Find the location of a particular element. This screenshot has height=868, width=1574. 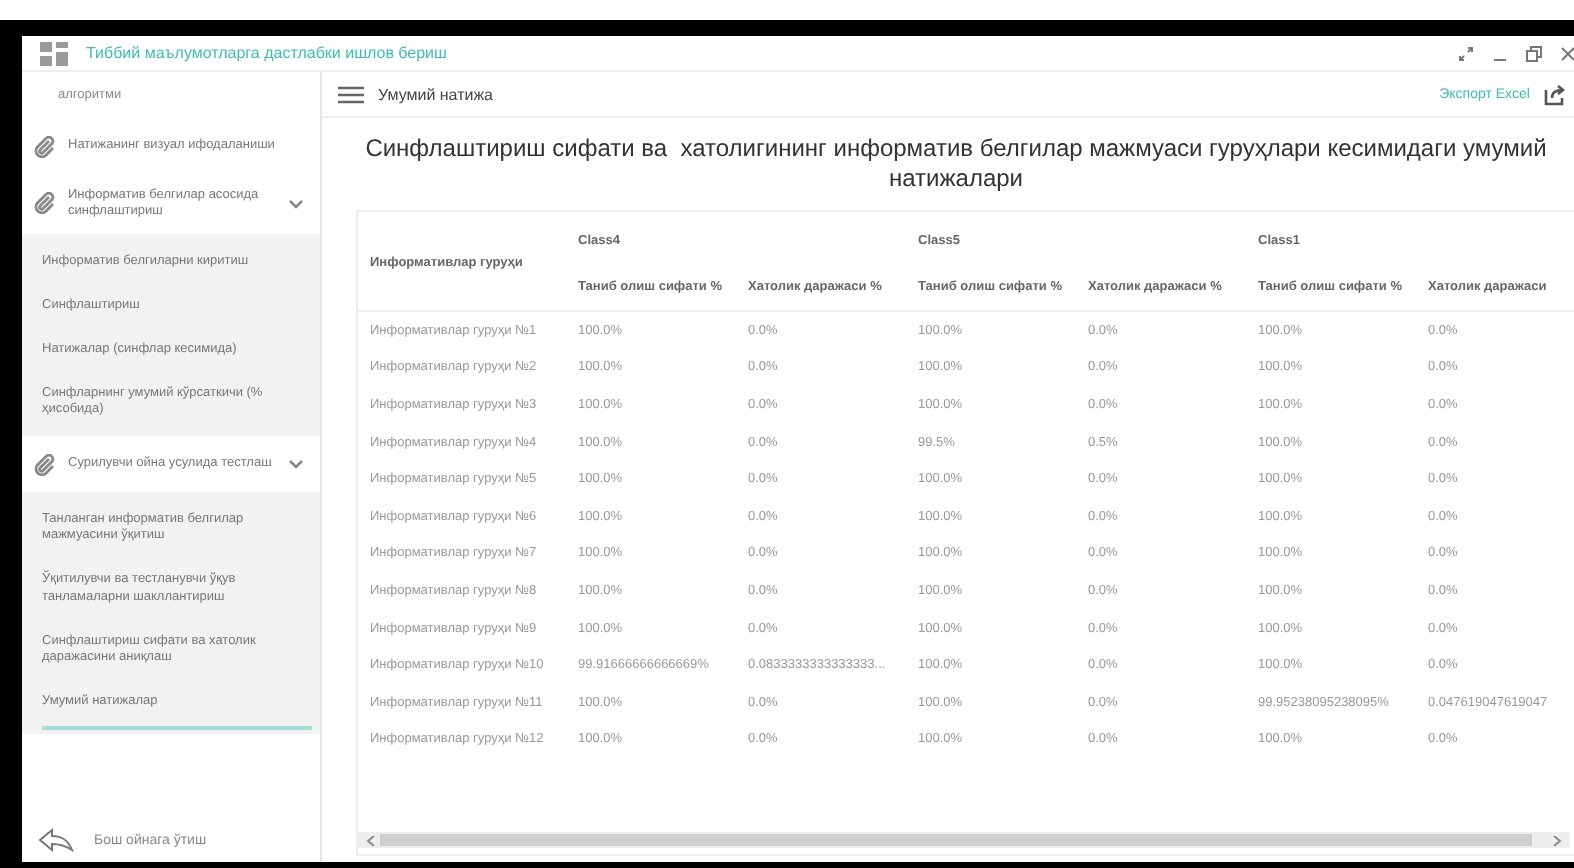

back-arrow-icon is located at coordinates (56, 840).